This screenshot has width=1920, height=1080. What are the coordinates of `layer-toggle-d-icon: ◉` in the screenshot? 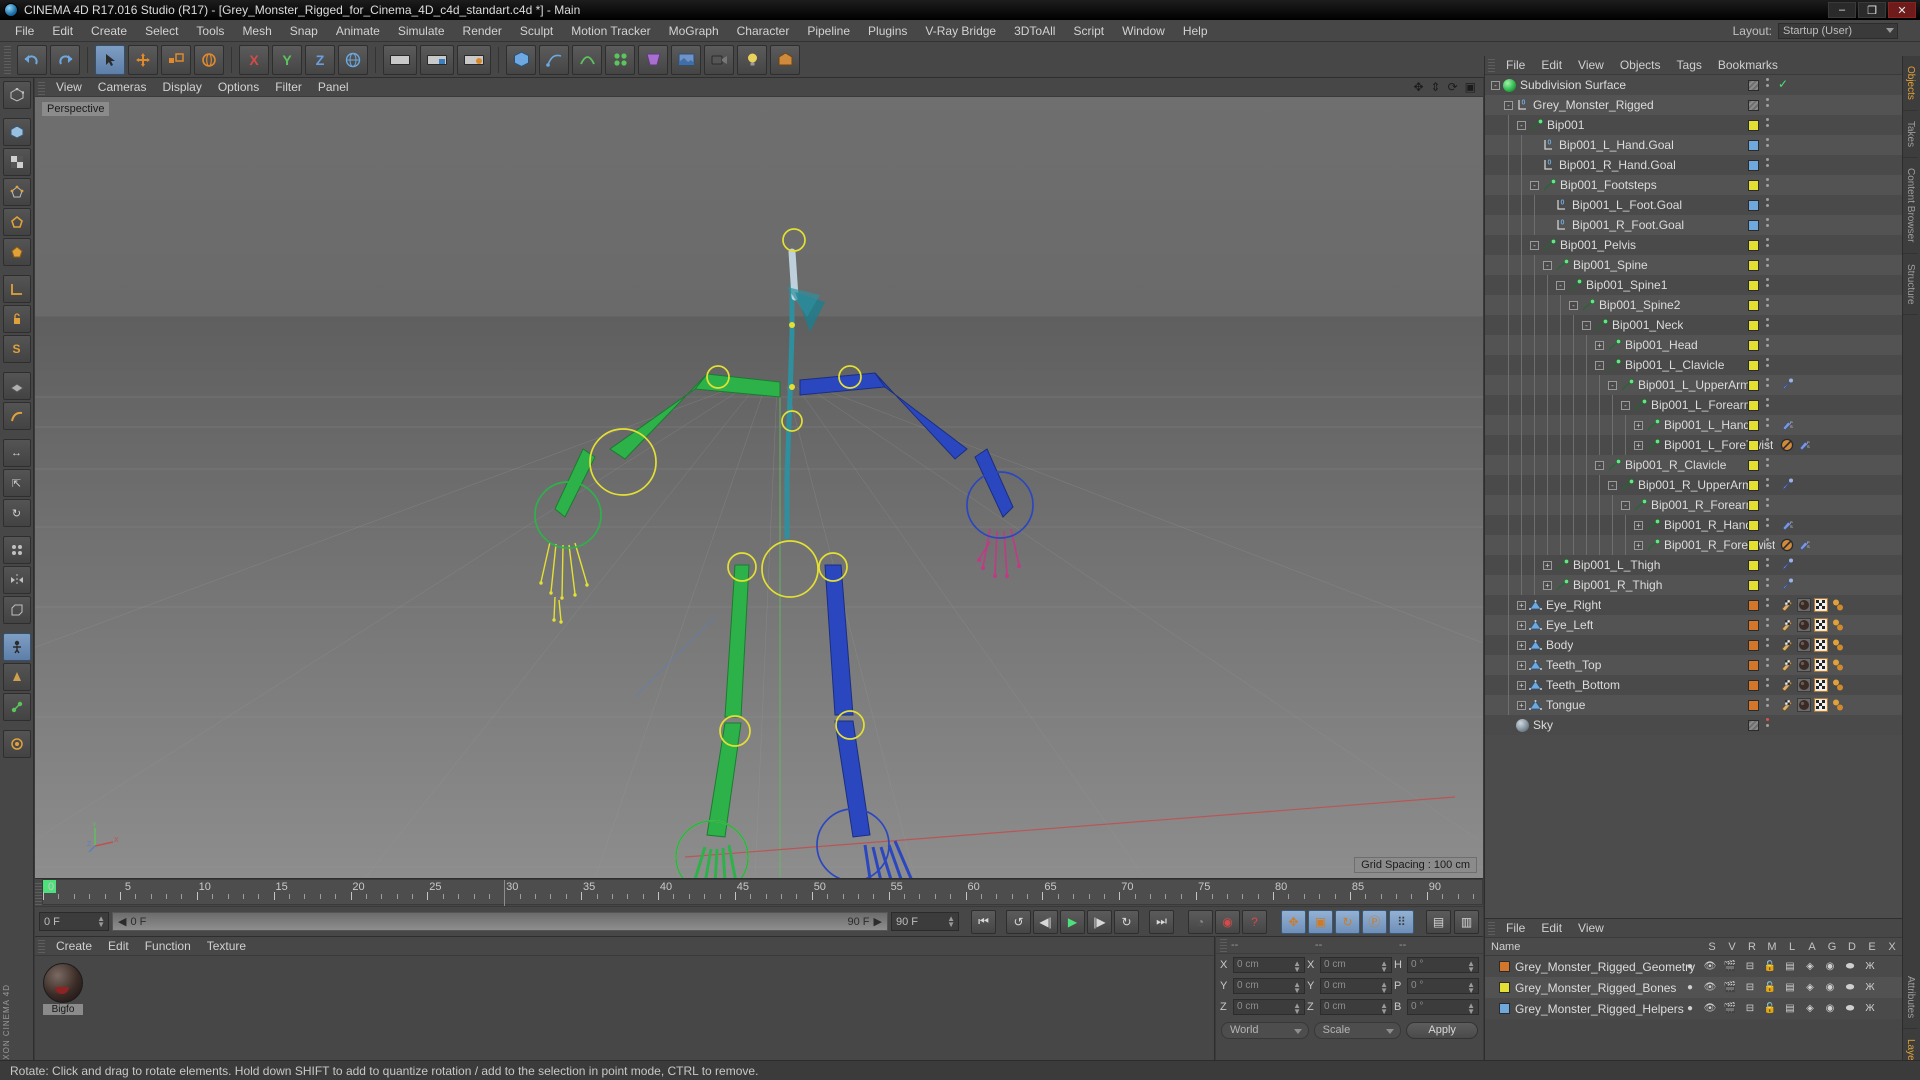 It's located at (1830, 966).